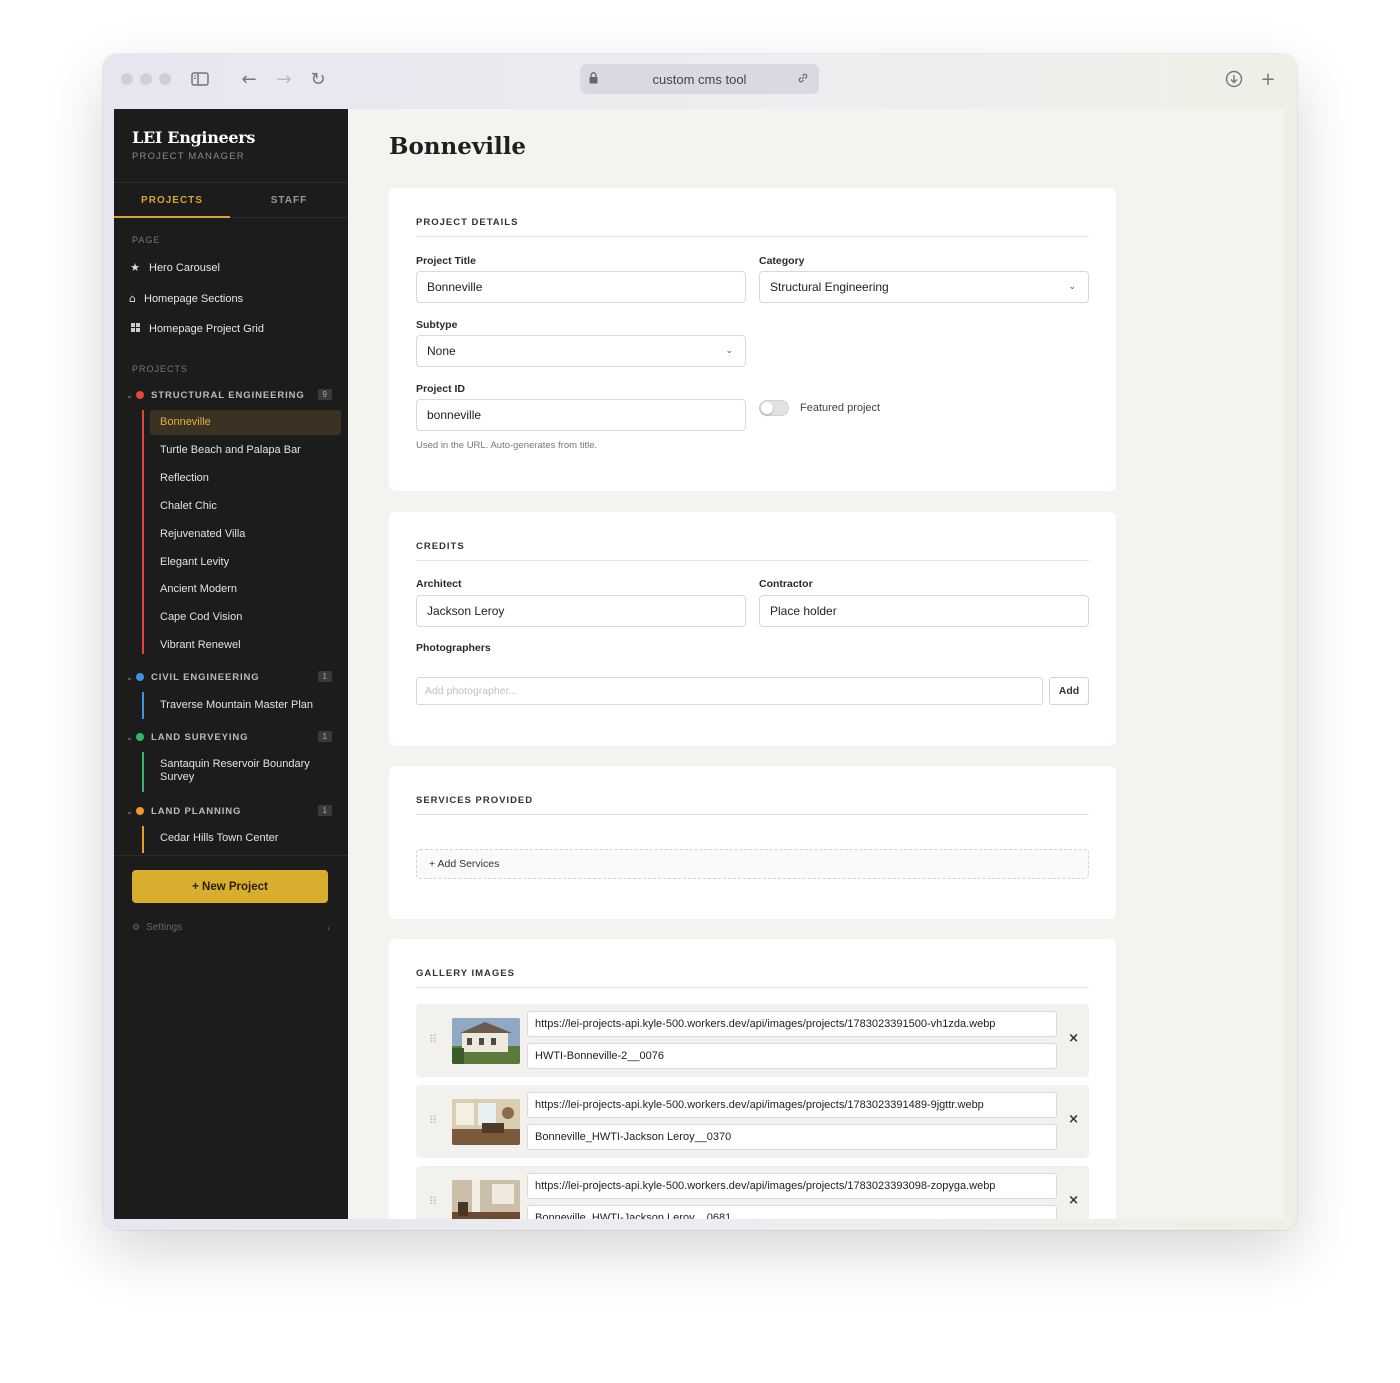  Describe the element at coordinates (752, 864) in the screenshot. I see `add-services-button: + Add Services` at that location.